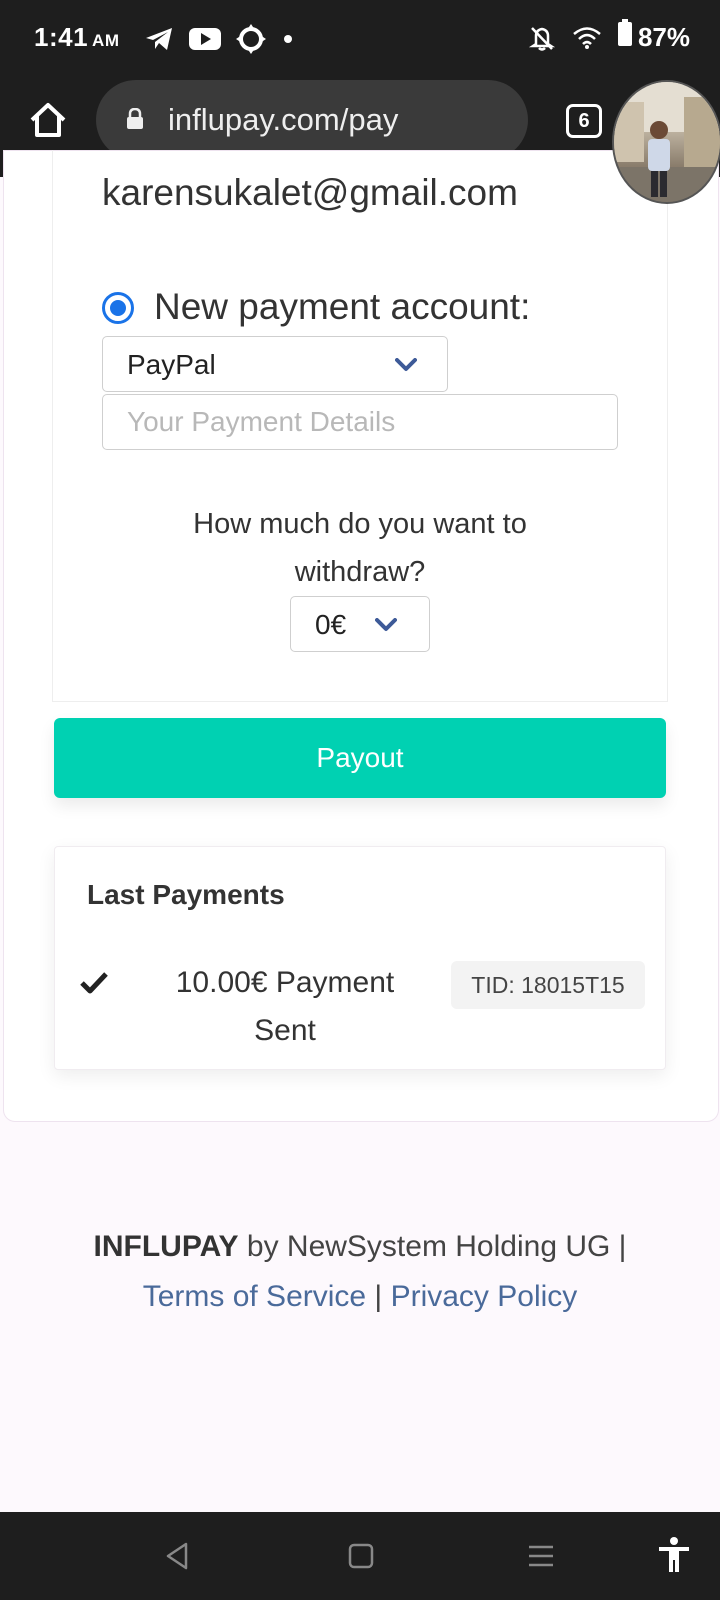  Describe the element at coordinates (663, 37) in the screenshot. I see `battery-percent: 87%` at that location.